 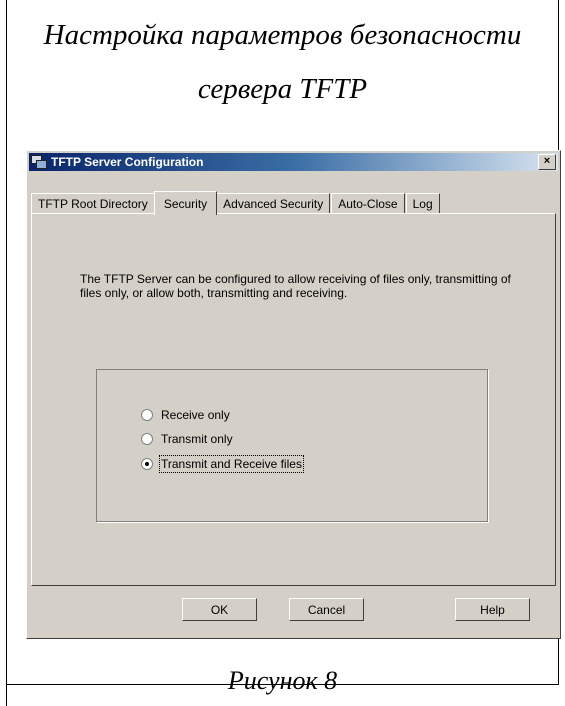 I want to click on tab-advanced-security: Advanced Security, so click(x=273, y=203).